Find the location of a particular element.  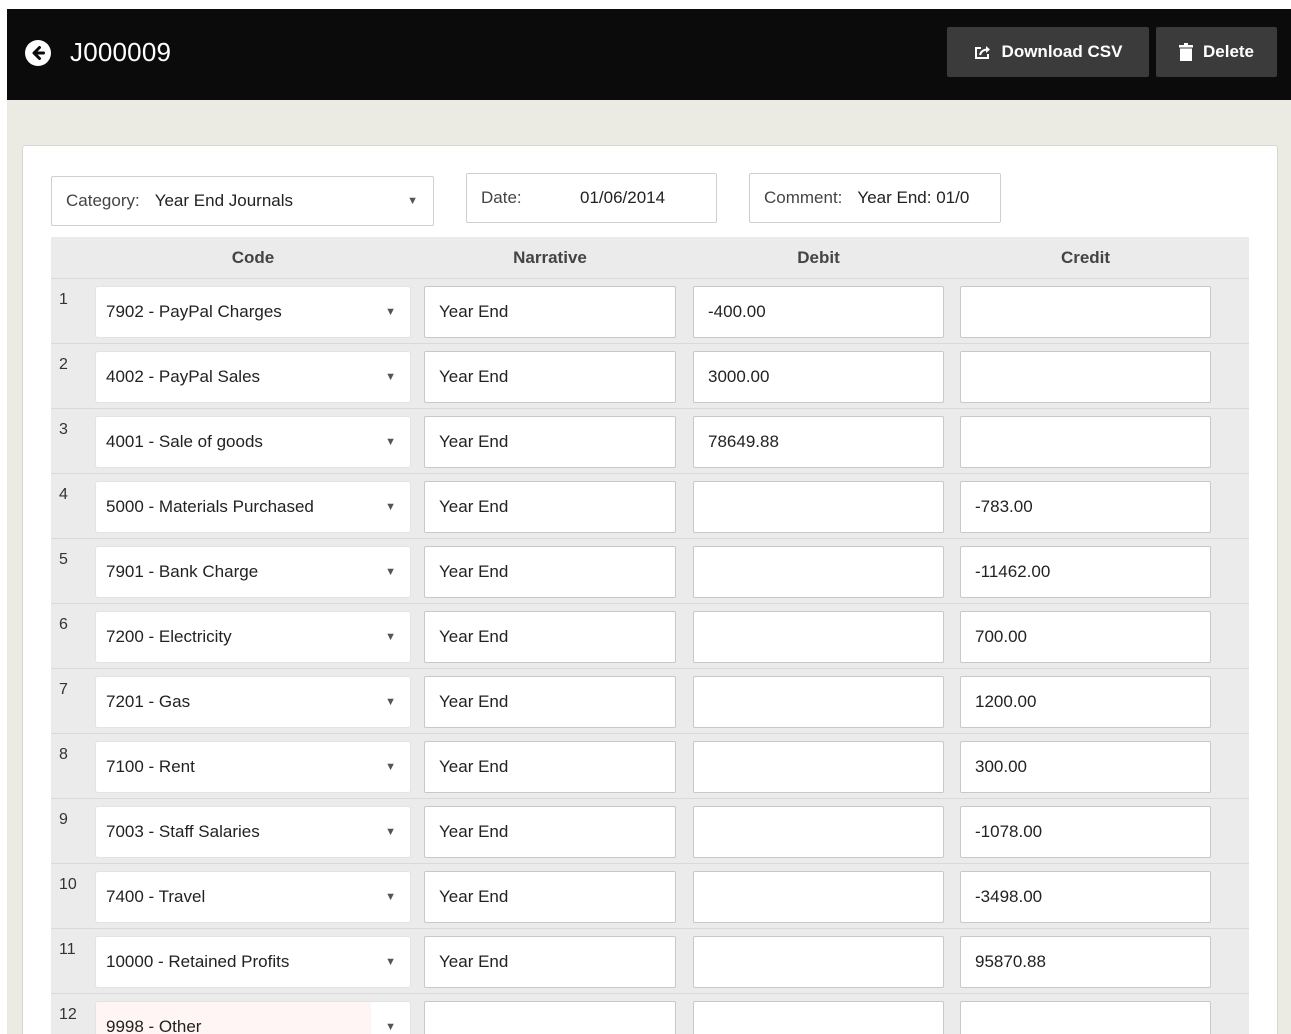

credit-input: 300.00 is located at coordinates (1085, 767).